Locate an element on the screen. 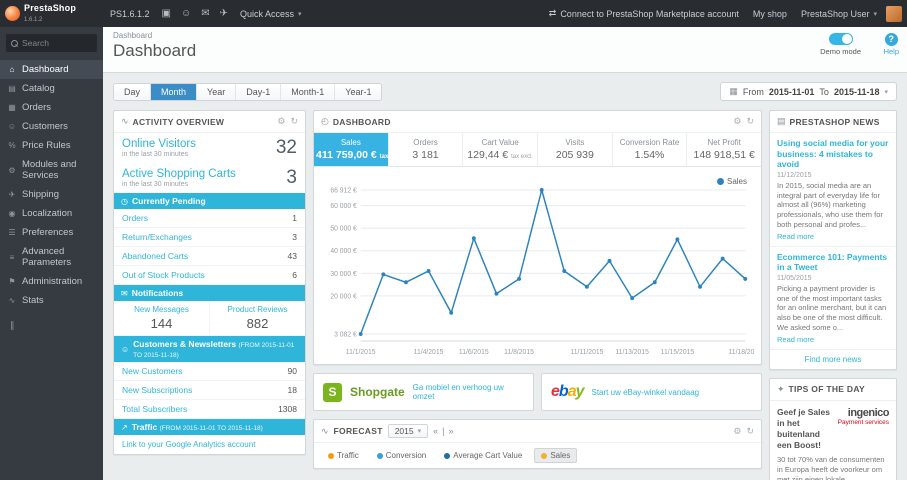 This screenshot has height=480, width=907. administration-icon: ⚑ is located at coordinates (12, 281).